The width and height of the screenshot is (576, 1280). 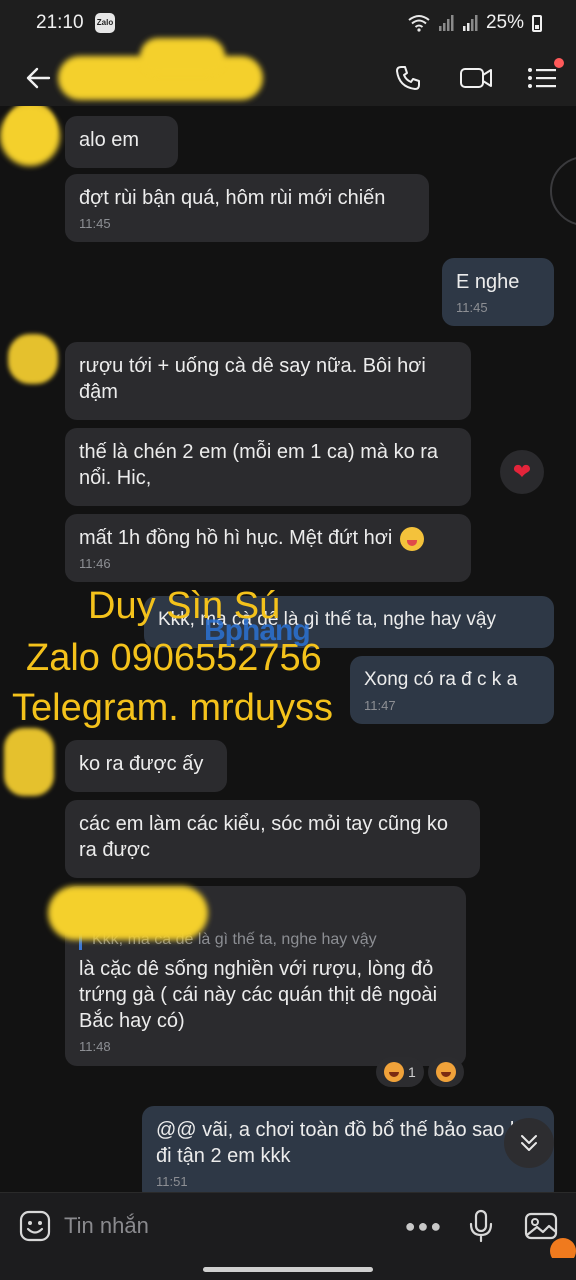 What do you see at coordinates (563, 191) in the screenshot?
I see `side-floating-ring` at bounding box center [563, 191].